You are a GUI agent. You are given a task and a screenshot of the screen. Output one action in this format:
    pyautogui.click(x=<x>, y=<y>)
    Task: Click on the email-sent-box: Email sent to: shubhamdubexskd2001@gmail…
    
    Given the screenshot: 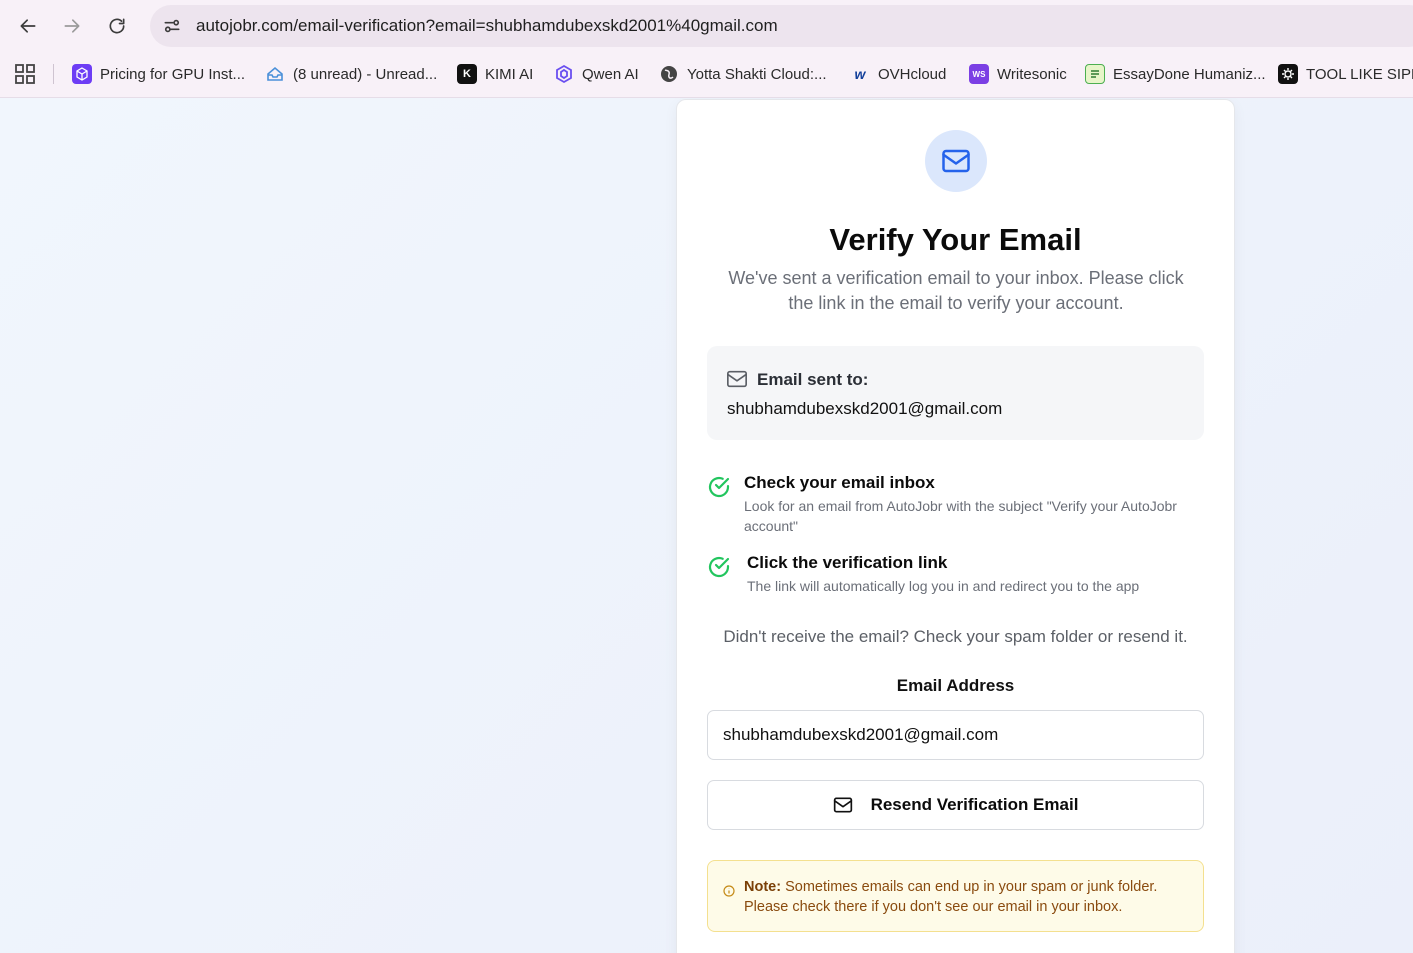 What is the action you would take?
    pyautogui.click(x=955, y=393)
    